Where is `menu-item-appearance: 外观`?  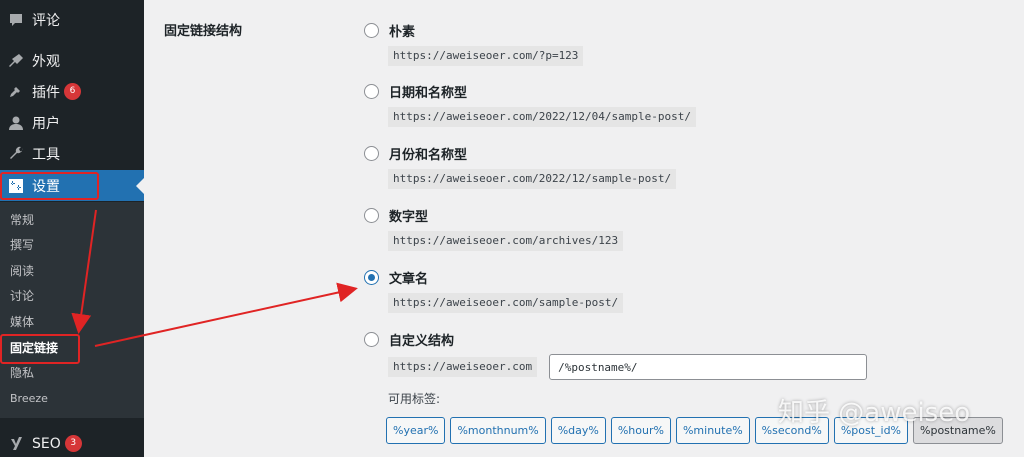
menu-item-appearance: 外观 is located at coordinates (72, 60).